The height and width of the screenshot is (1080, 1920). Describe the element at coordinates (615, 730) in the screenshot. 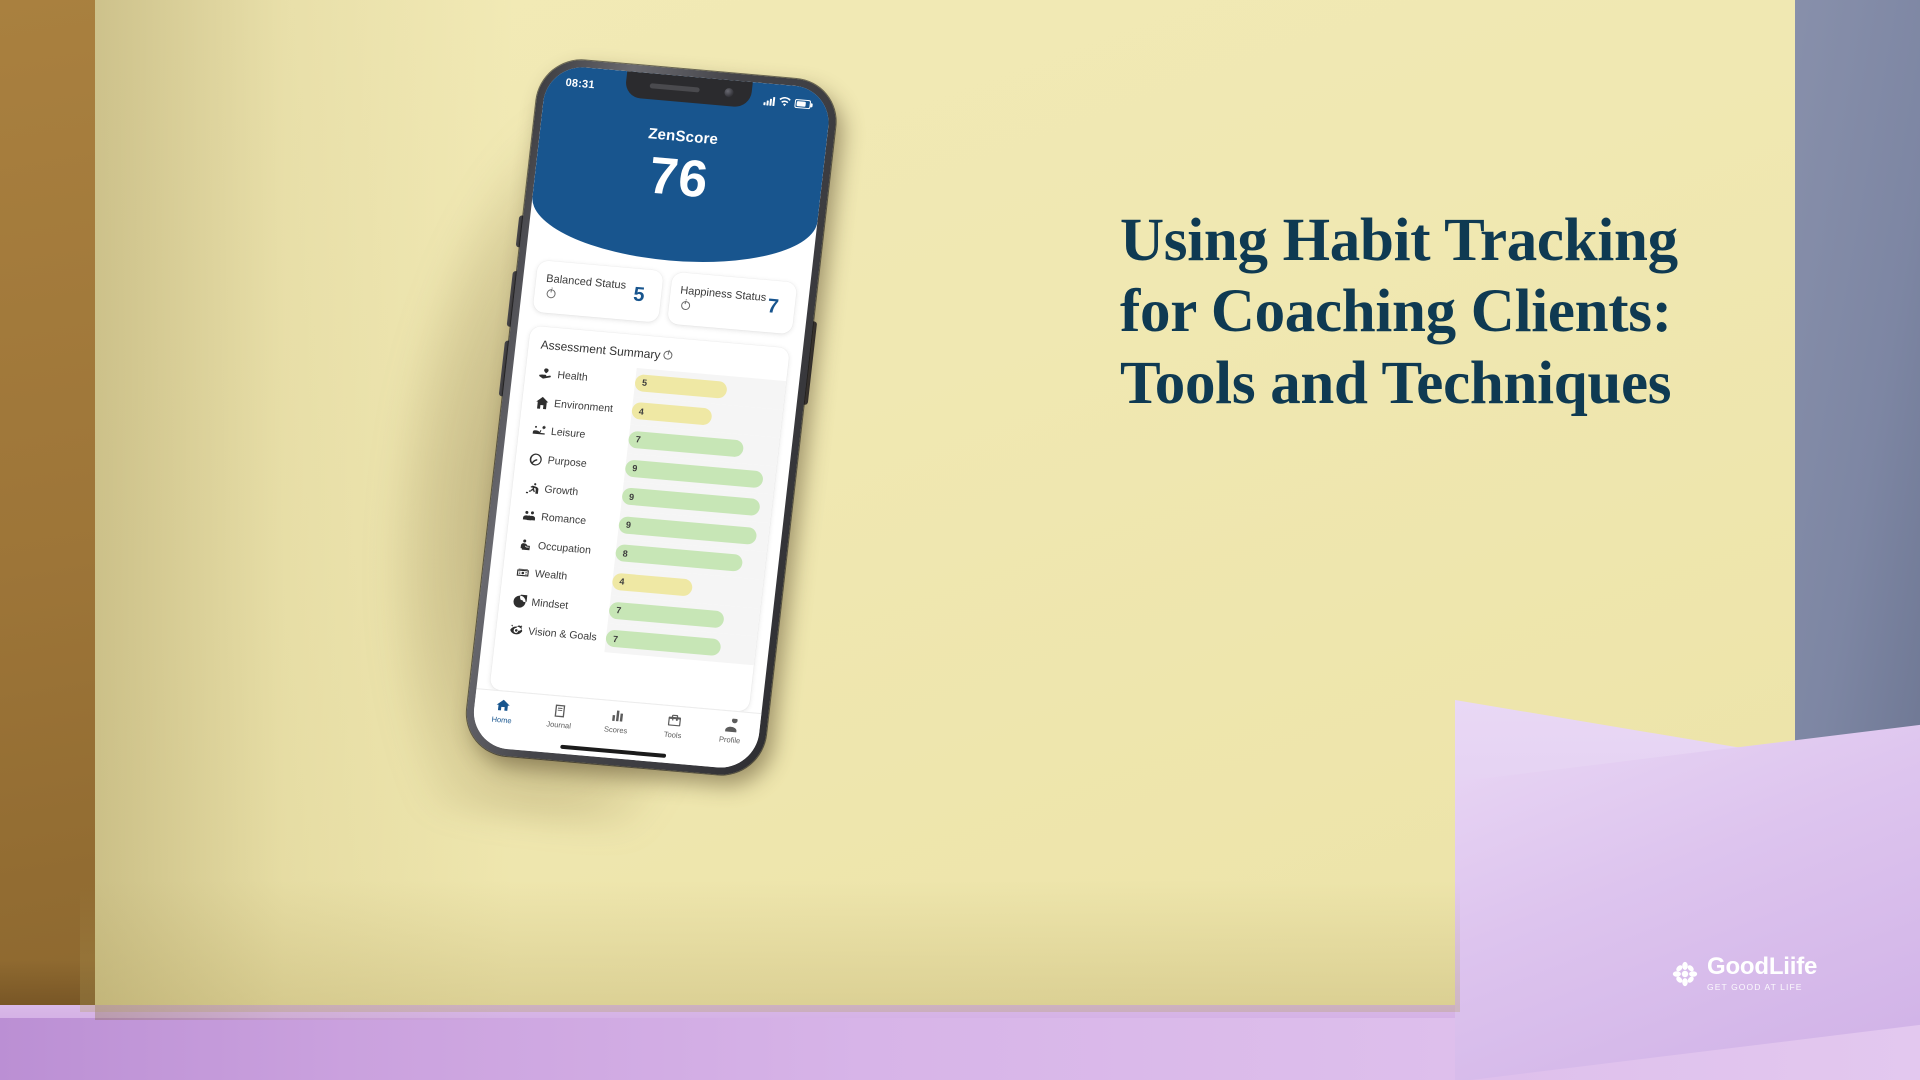

I see `nav-item-label: Scores` at that location.